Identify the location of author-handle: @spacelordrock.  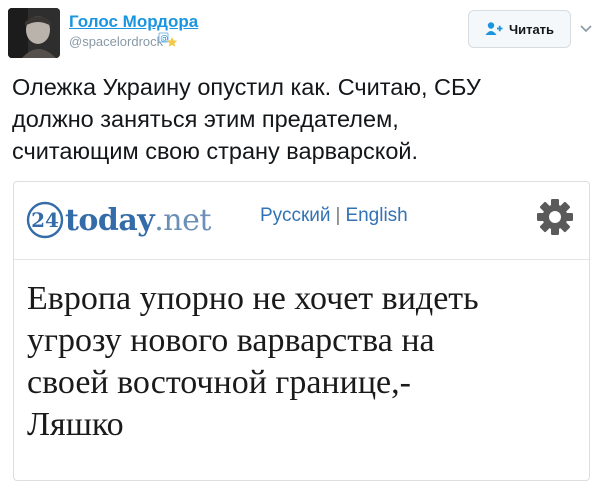
(116, 41).